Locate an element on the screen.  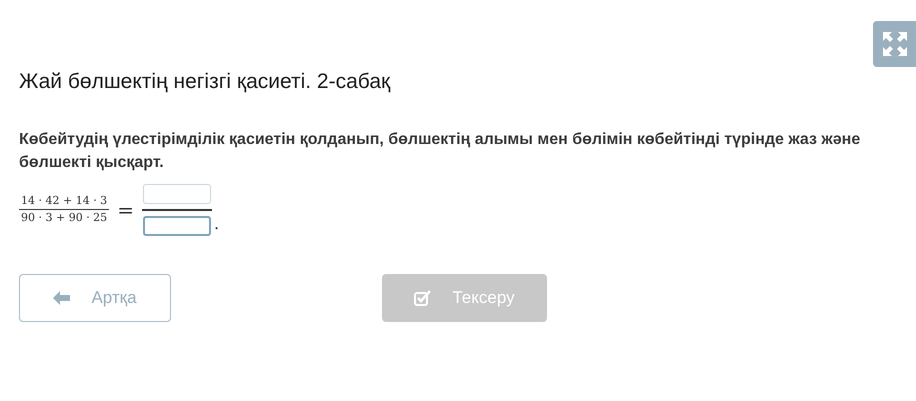
numerator: 14 · 42 + 14 · 3 is located at coordinates (64, 200).